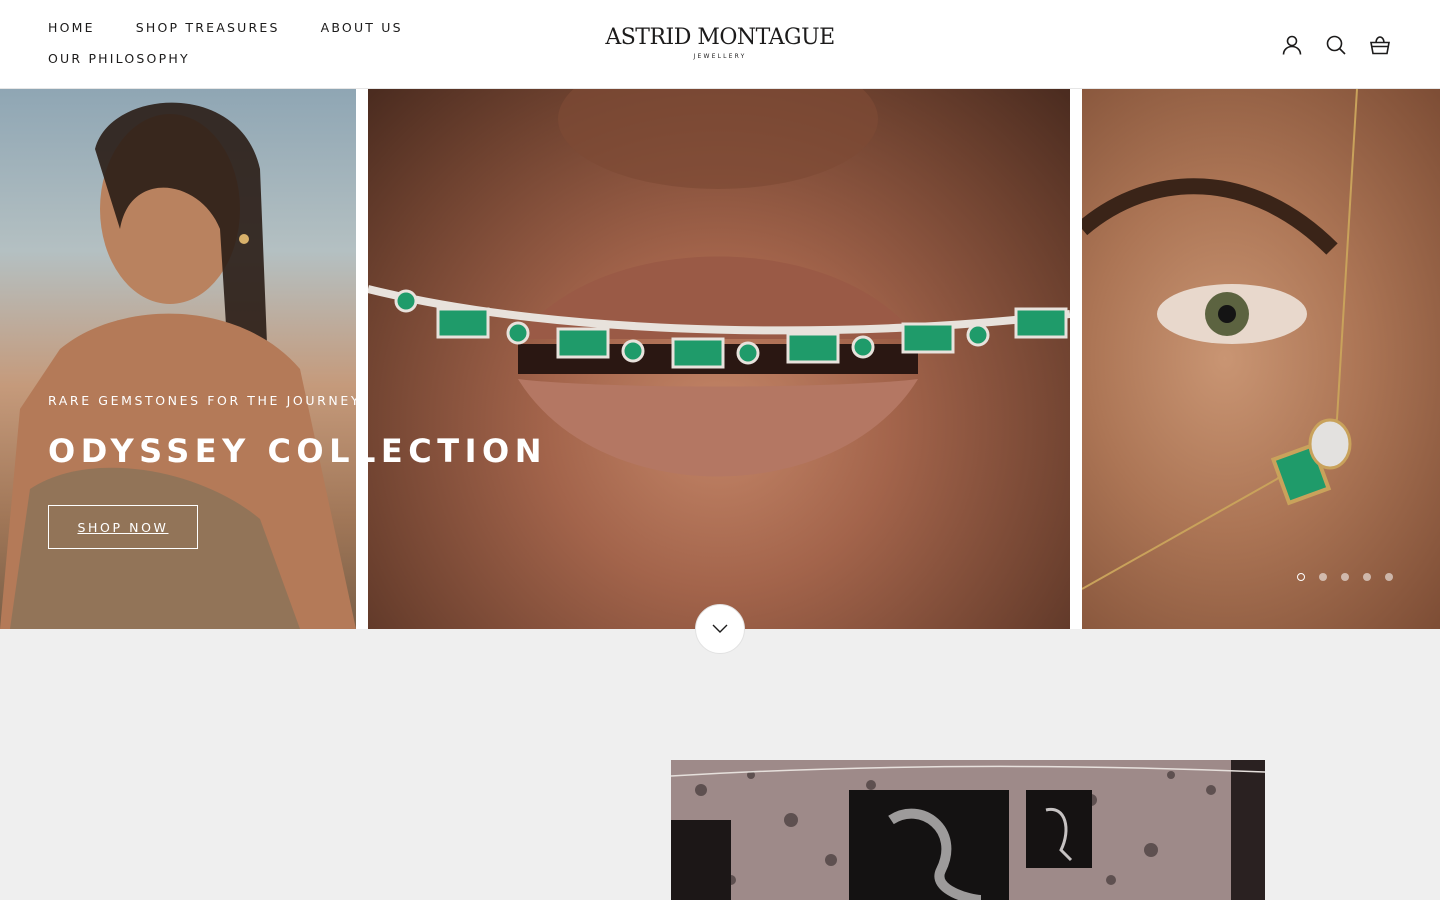 The image size is (1440, 900). I want to click on shop-now-button: SHOP NOW, so click(123, 527).